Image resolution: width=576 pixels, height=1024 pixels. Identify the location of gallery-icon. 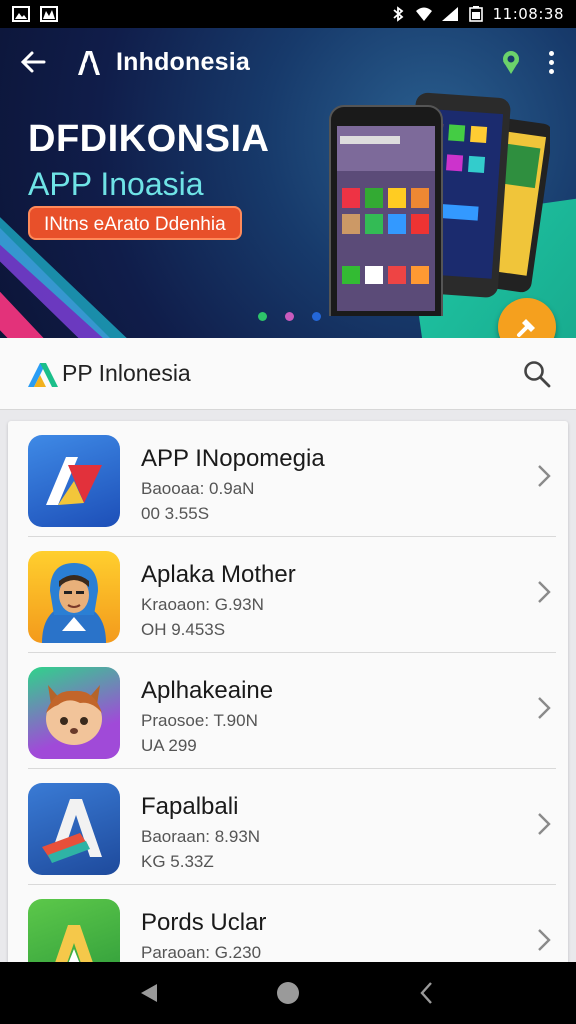
(49, 14).